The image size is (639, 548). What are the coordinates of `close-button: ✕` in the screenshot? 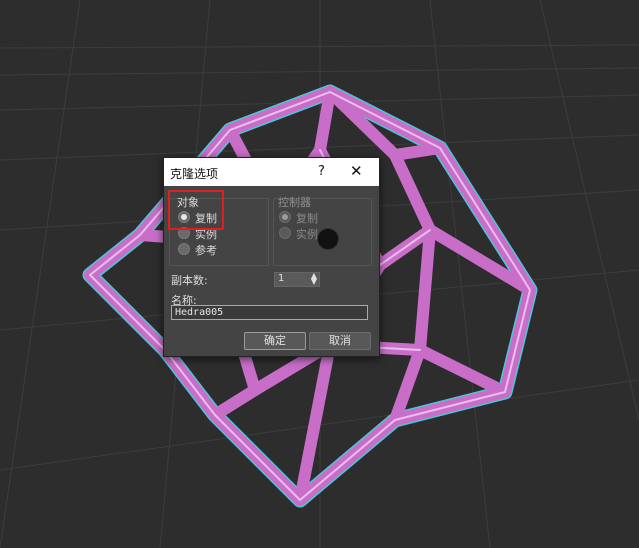 It's located at (356, 171).